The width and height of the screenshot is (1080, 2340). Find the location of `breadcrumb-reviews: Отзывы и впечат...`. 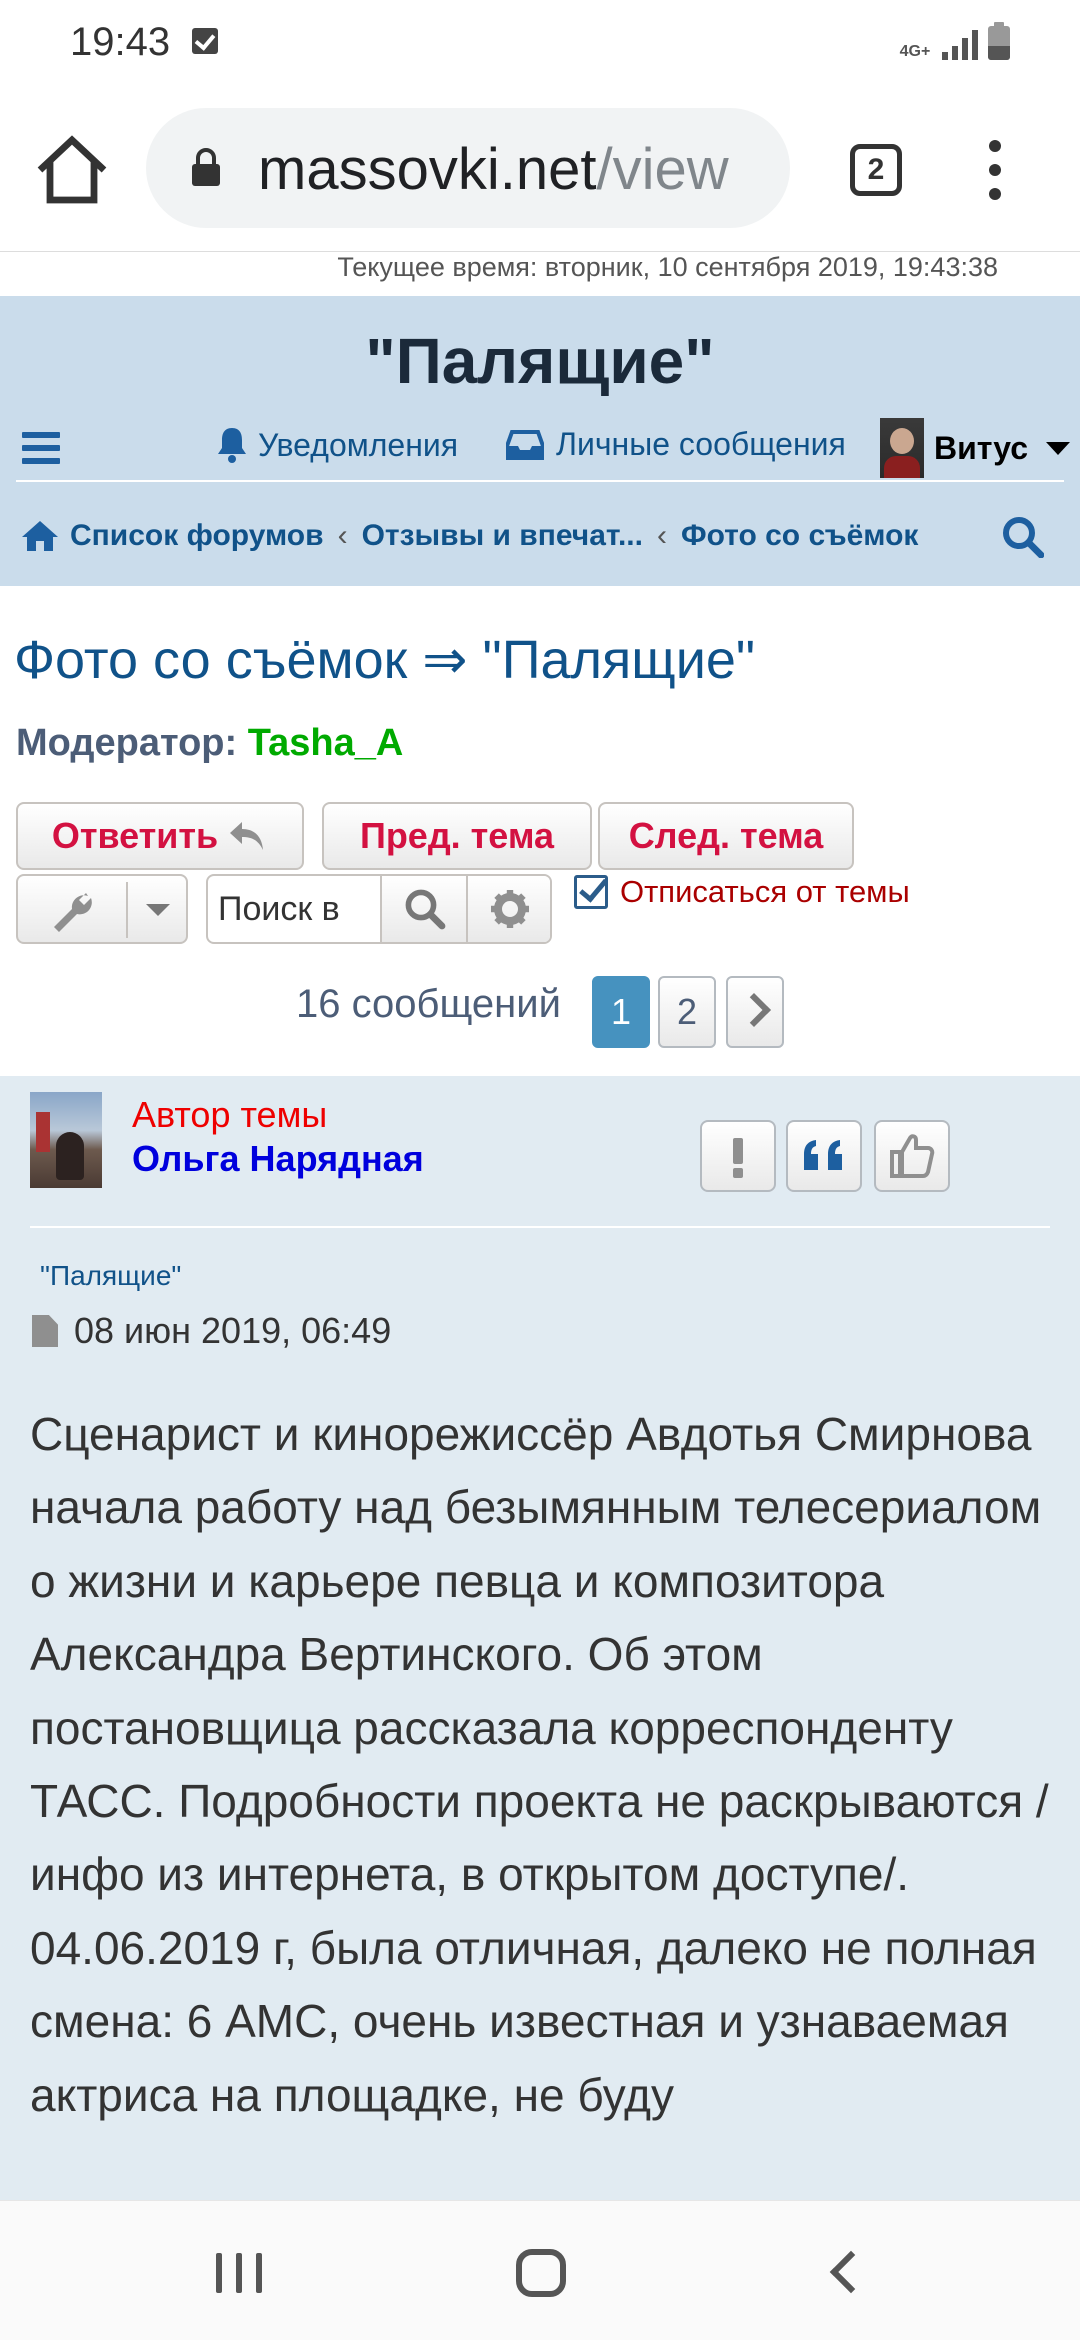

breadcrumb-reviews: Отзывы и впечат... is located at coordinates (502, 536).